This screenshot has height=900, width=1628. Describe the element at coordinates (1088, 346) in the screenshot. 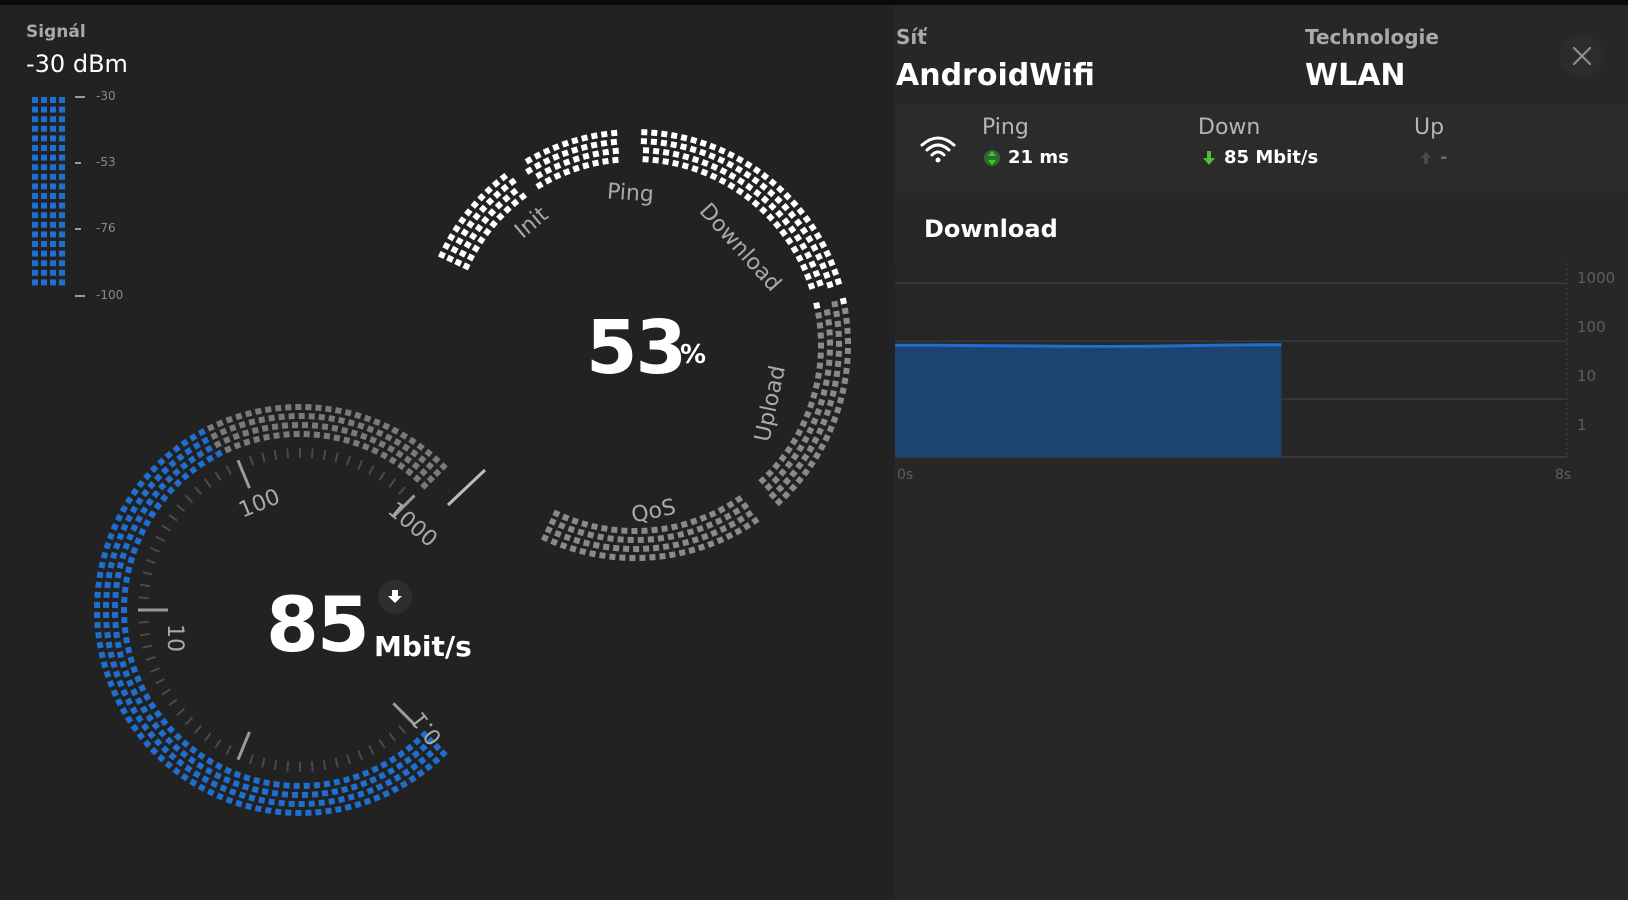

I see `download-line` at that location.